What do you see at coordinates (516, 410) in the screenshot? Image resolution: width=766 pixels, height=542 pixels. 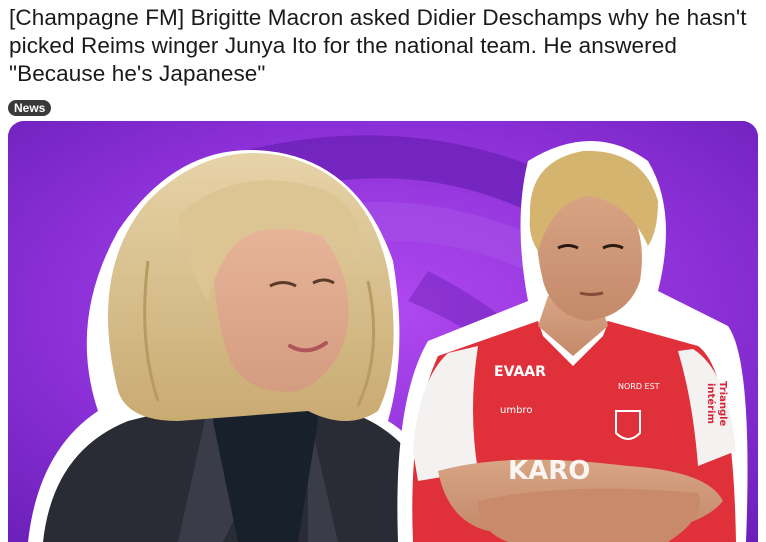 I see `kit-brand-label: umbro` at bounding box center [516, 410].